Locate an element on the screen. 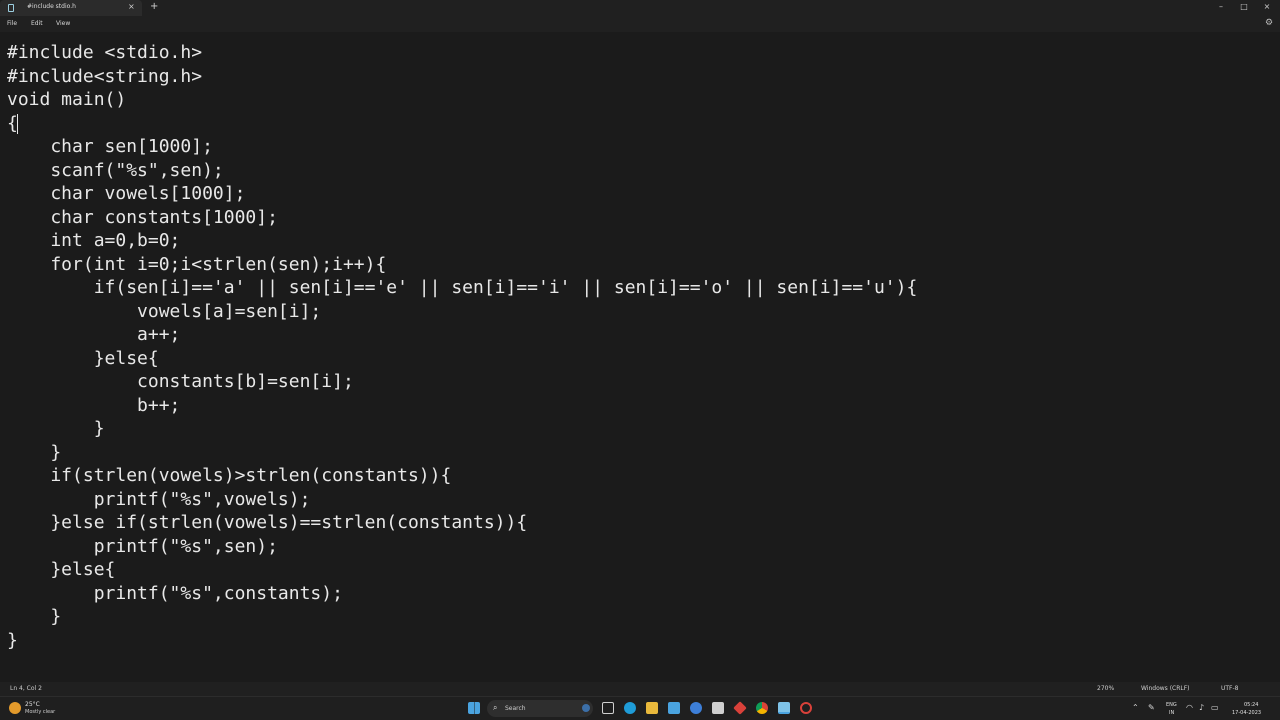 Image resolution: width=1280 pixels, height=720 pixels. new-tab-button: + is located at coordinates (154, 7).